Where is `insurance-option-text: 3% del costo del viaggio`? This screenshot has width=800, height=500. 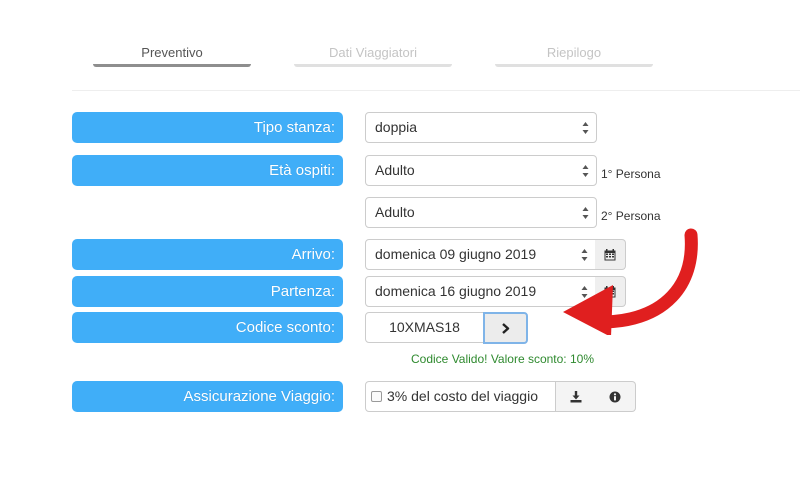 insurance-option-text: 3% del costo del viaggio is located at coordinates (462, 396).